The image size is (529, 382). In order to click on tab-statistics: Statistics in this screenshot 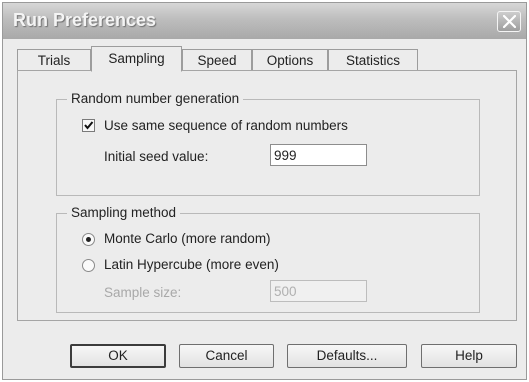, I will do `click(373, 60)`.